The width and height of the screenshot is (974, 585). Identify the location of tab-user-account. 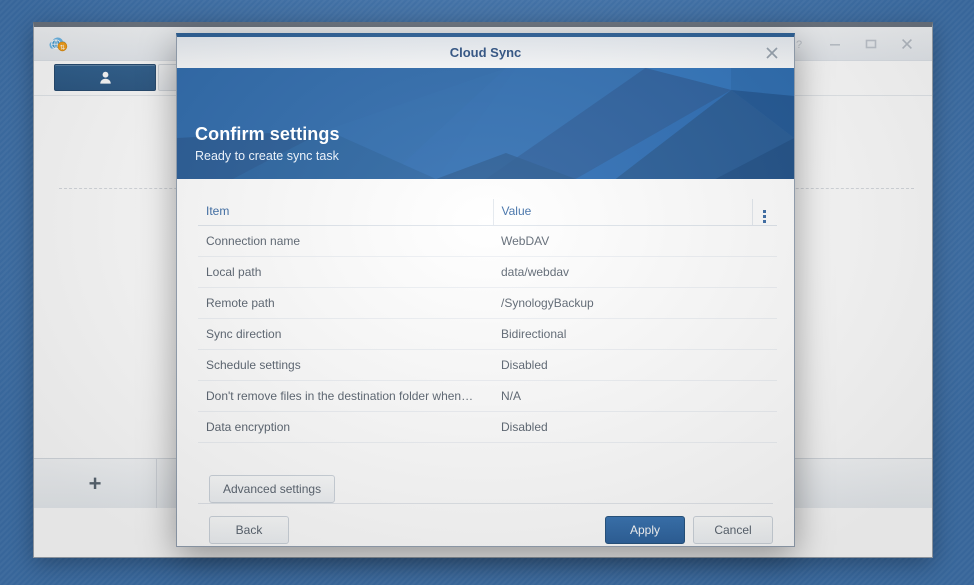
(105, 77).